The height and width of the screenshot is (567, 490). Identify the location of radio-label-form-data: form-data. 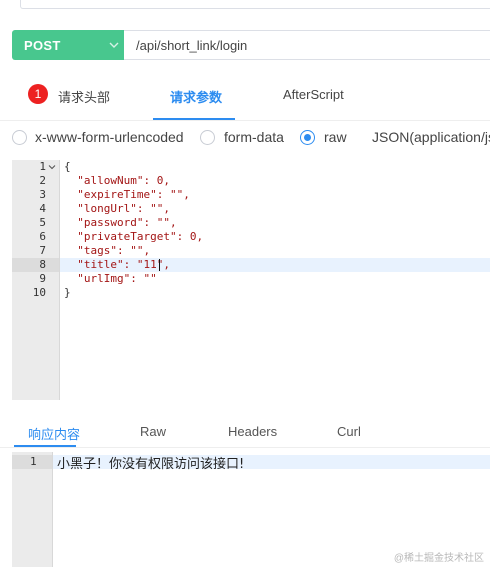
(254, 137).